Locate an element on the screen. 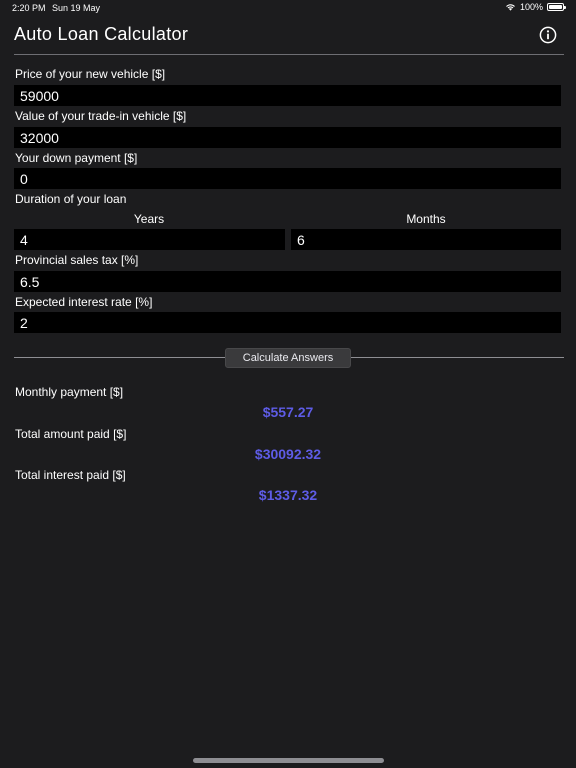 This screenshot has width=576, height=768. calculate-divider-right is located at coordinates (457, 357).